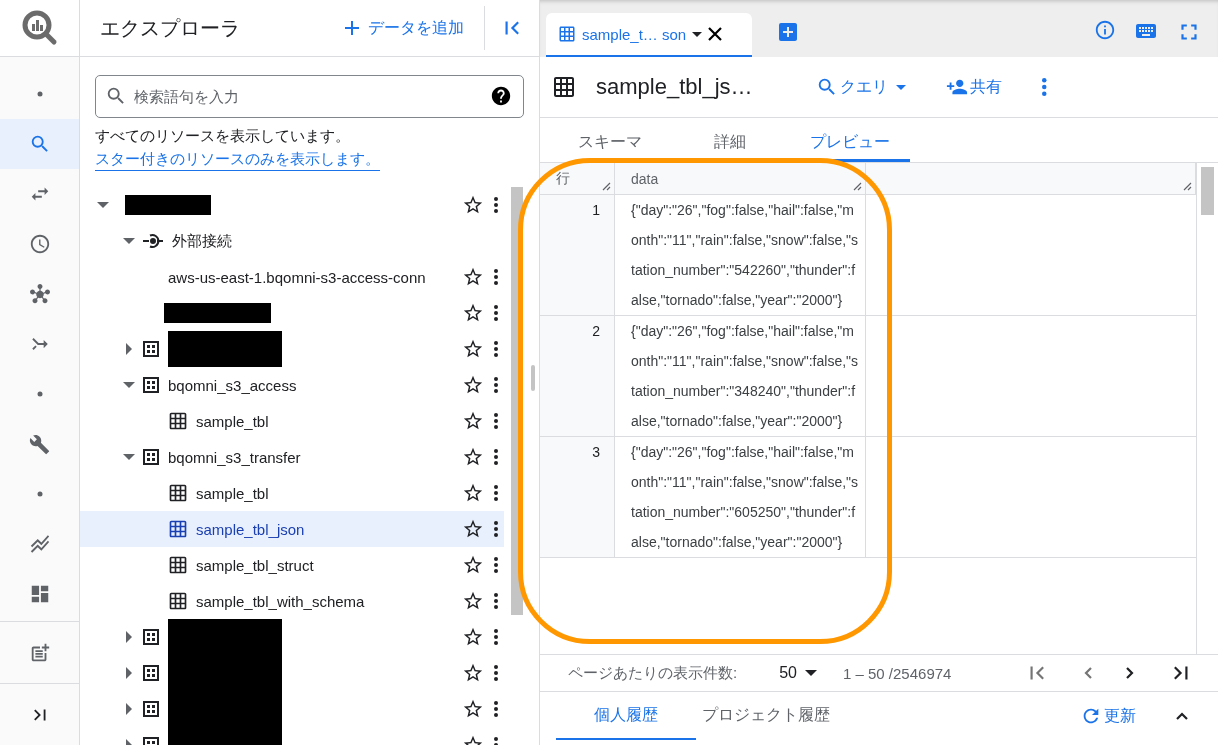 The height and width of the screenshot is (745, 1218). I want to click on tree-item: bqomni_s3_transfer, so click(292, 457).